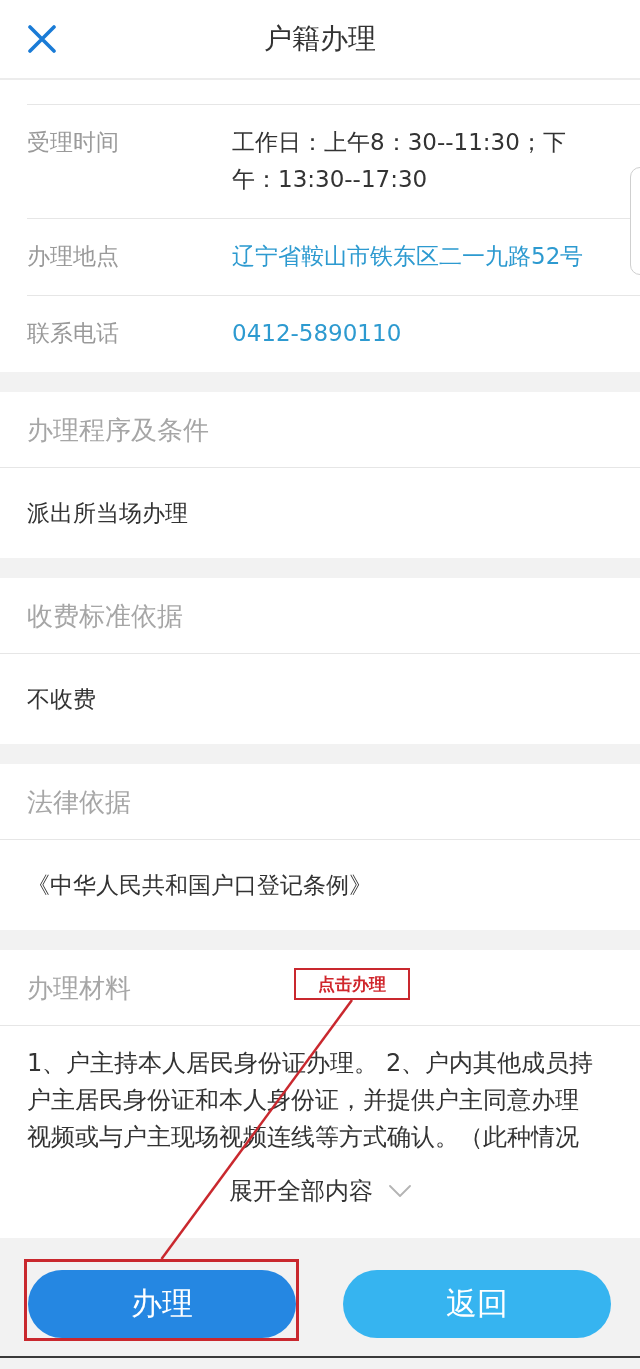 Image resolution: width=640 pixels, height=1369 pixels. Describe the element at coordinates (79, 802) in the screenshot. I see `section-title: 法律依据` at that location.